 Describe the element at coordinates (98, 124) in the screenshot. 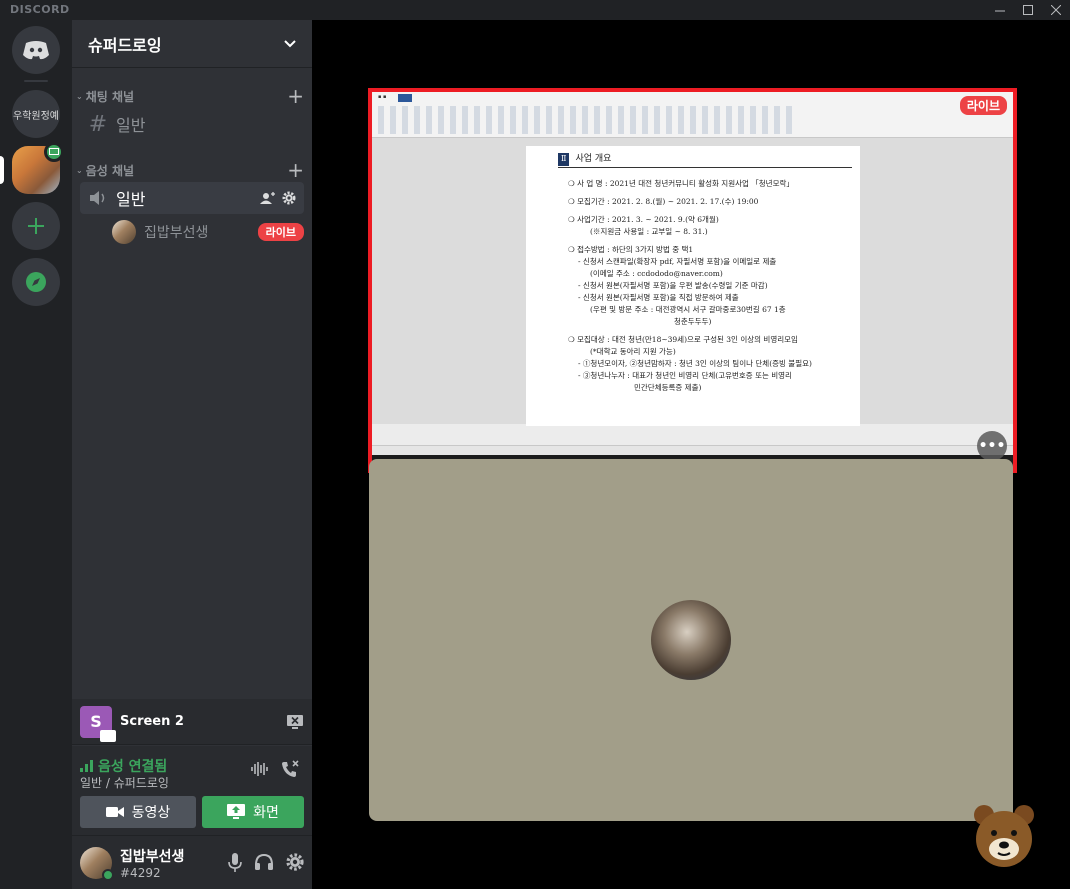

I see `hash-icon: #` at that location.